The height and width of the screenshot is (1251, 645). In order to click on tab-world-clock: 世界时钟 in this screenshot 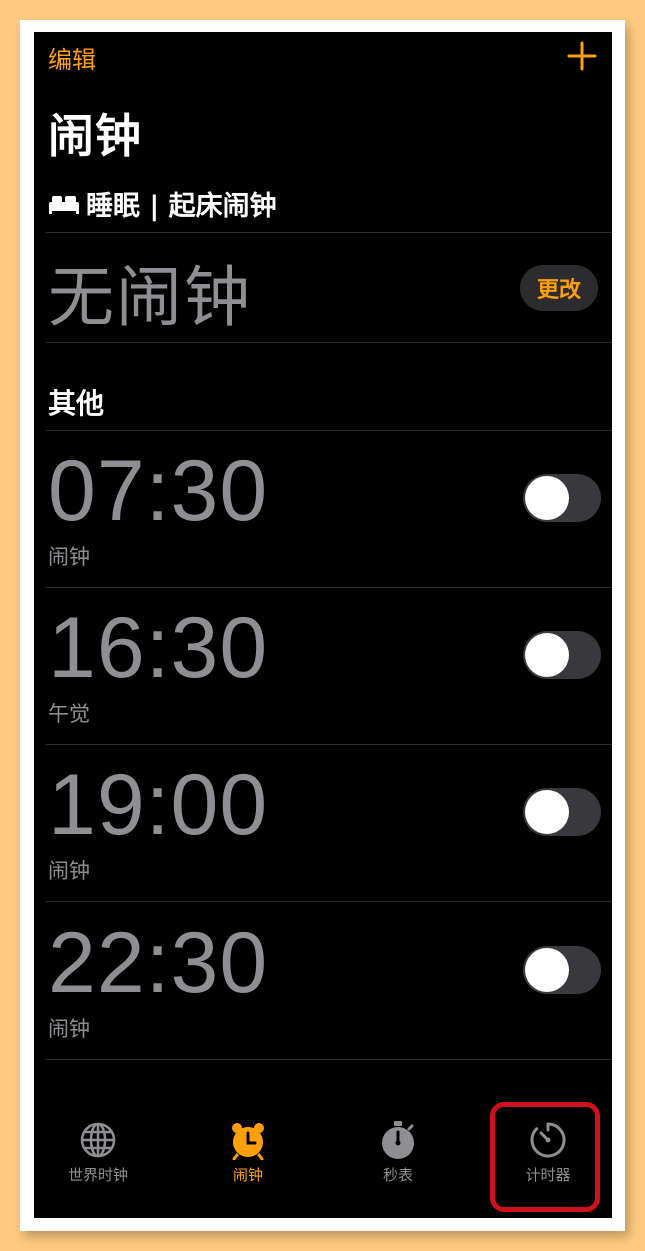, I will do `click(98, 1152)`.